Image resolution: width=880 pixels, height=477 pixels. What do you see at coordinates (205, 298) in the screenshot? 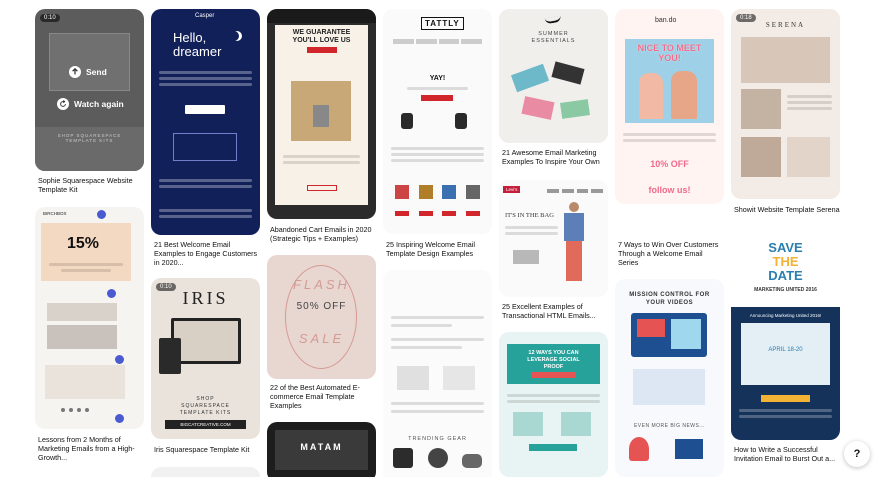
I see `template-title: IRIS` at bounding box center [205, 298].